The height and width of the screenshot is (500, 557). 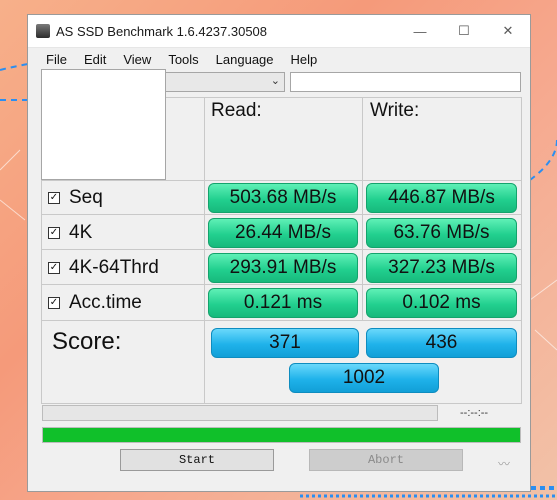 What do you see at coordinates (162, 31) in the screenshot?
I see `window-title: AS SSD Benchmark 1.6.4237.30508` at bounding box center [162, 31].